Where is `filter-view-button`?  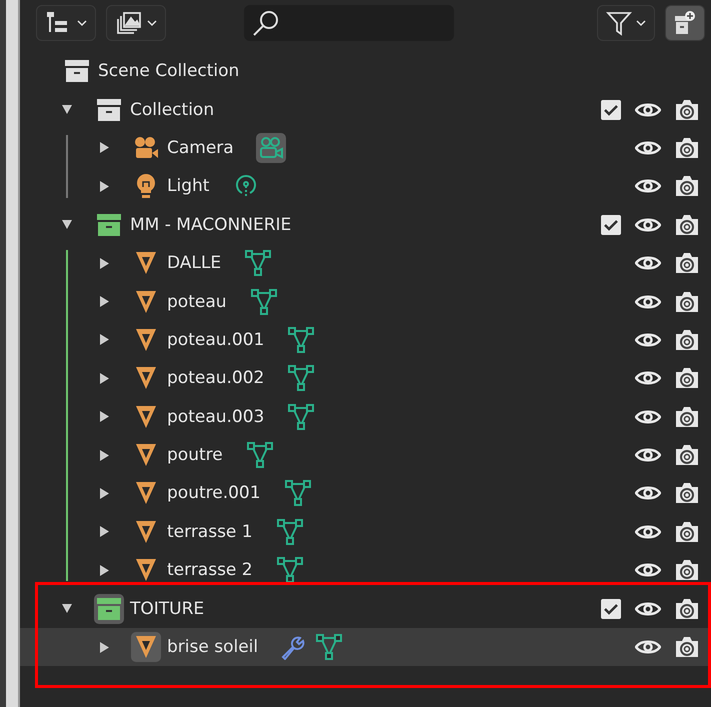
filter-view-button is located at coordinates (136, 23).